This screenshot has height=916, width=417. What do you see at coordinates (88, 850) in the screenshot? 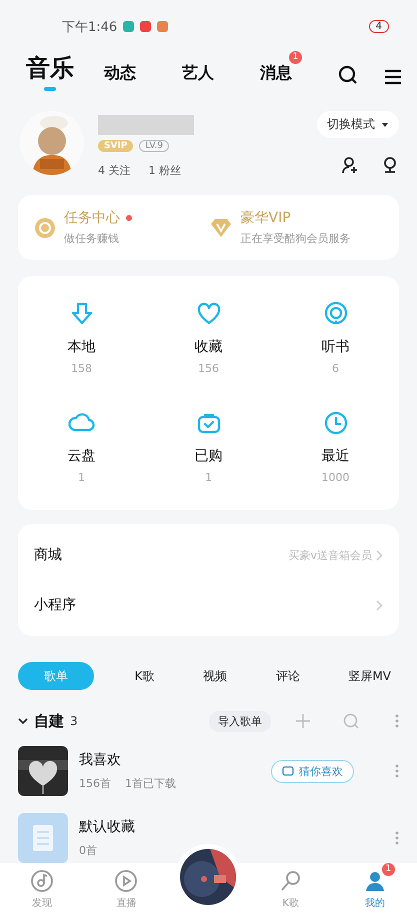
I see `playlist-count: 0首` at bounding box center [88, 850].